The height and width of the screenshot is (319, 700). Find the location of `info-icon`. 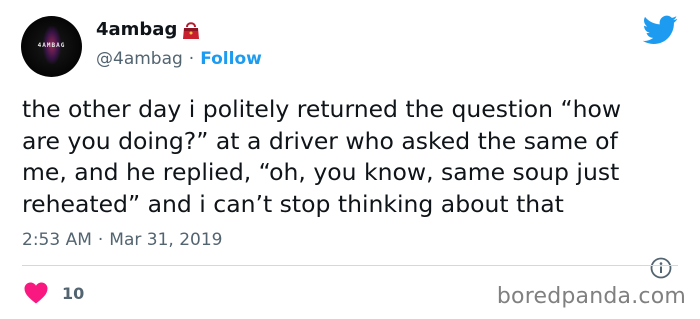

info-icon is located at coordinates (661, 268).